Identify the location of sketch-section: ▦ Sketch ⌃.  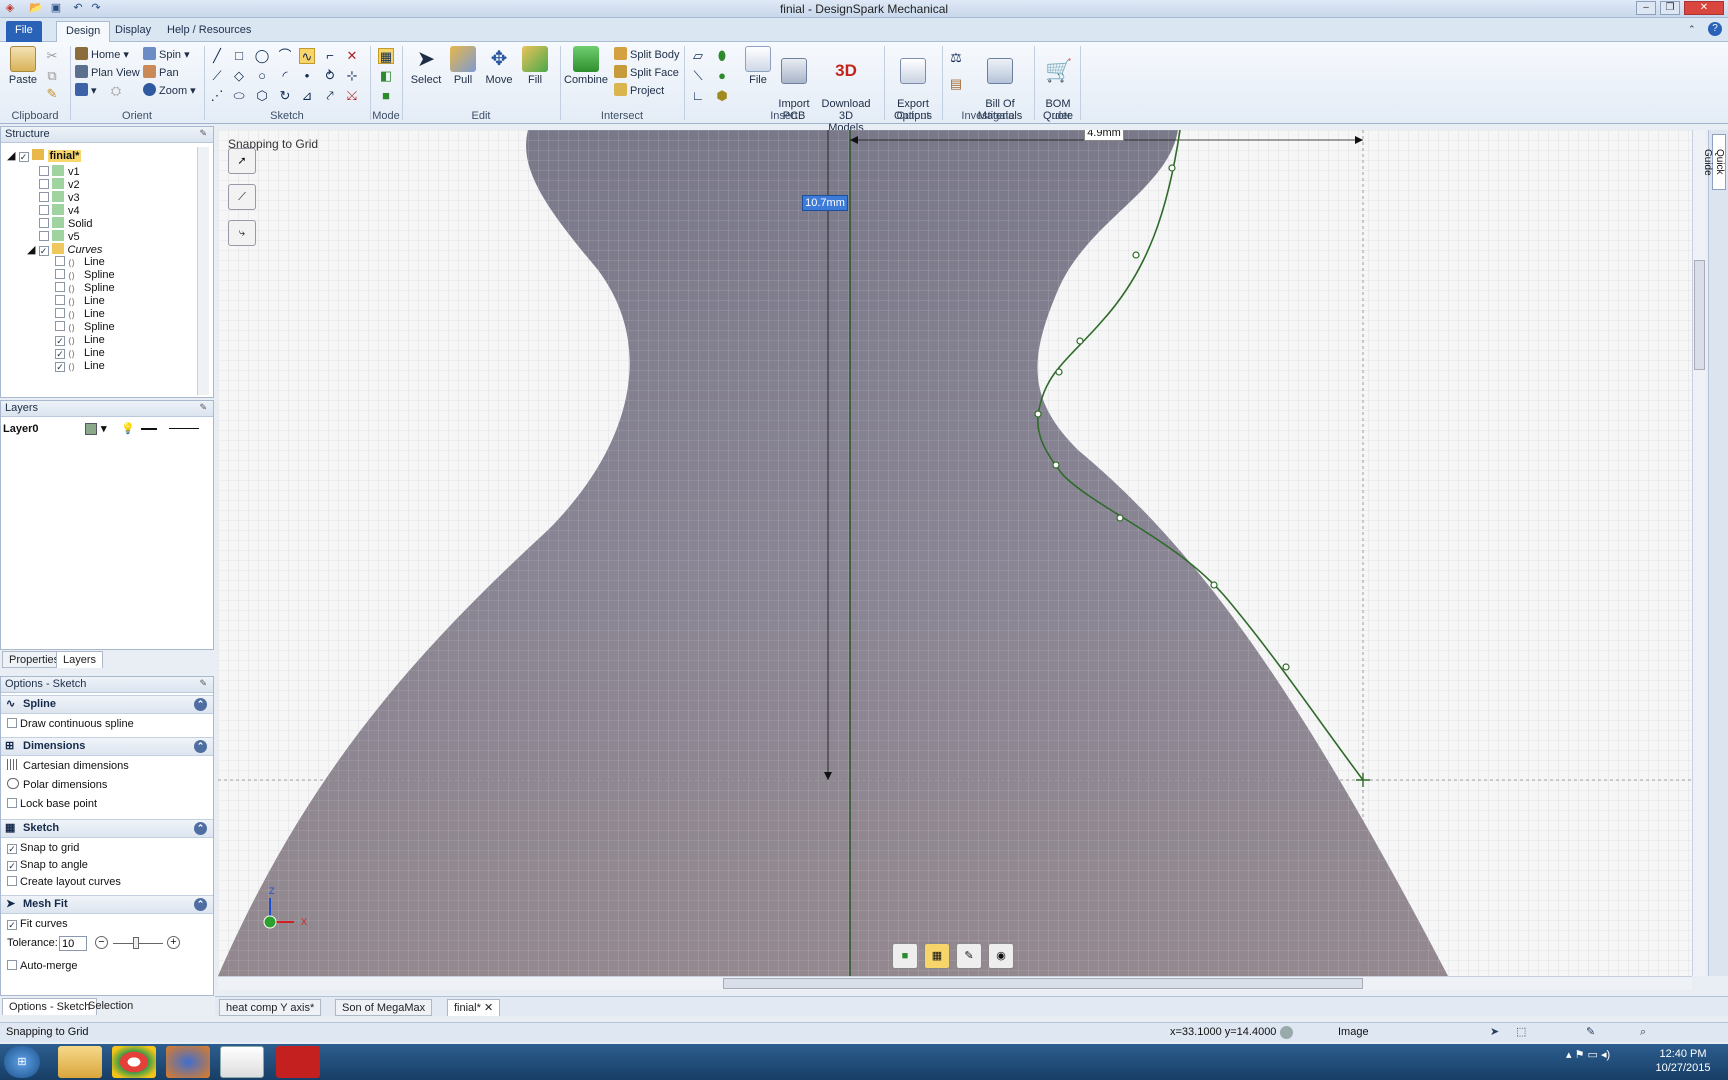
(107, 828).